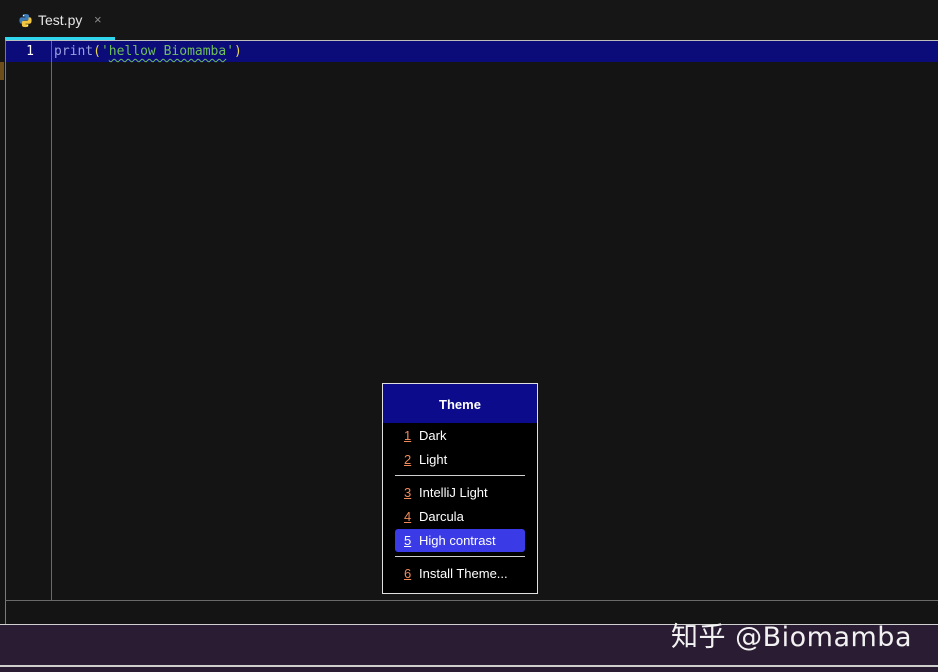 Image resolution: width=938 pixels, height=672 pixels. I want to click on menu-item-label: High contrast, so click(457, 540).